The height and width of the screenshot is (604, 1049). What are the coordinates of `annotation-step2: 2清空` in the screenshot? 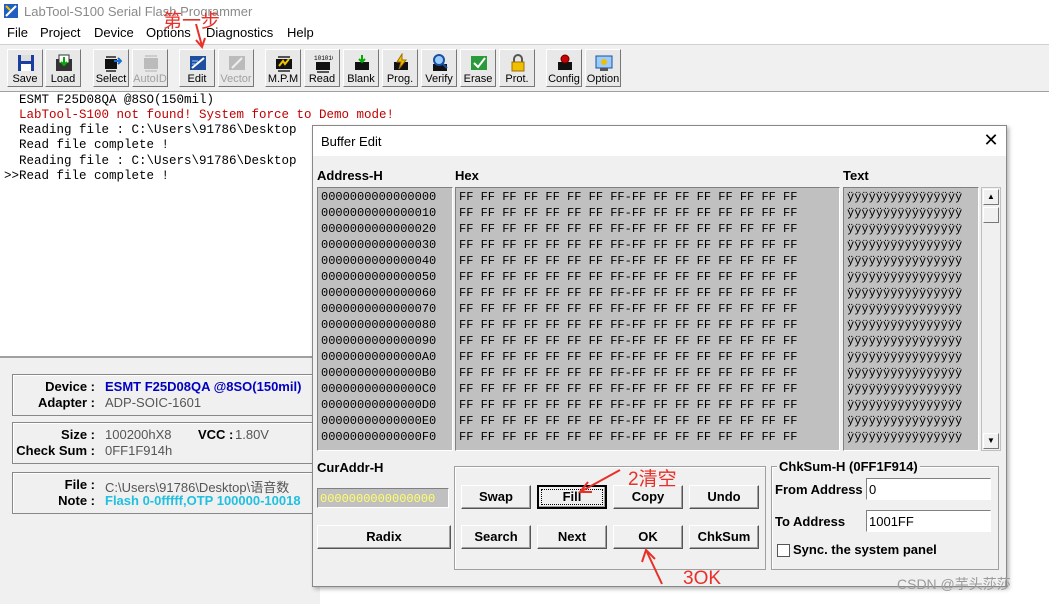 It's located at (652, 479).